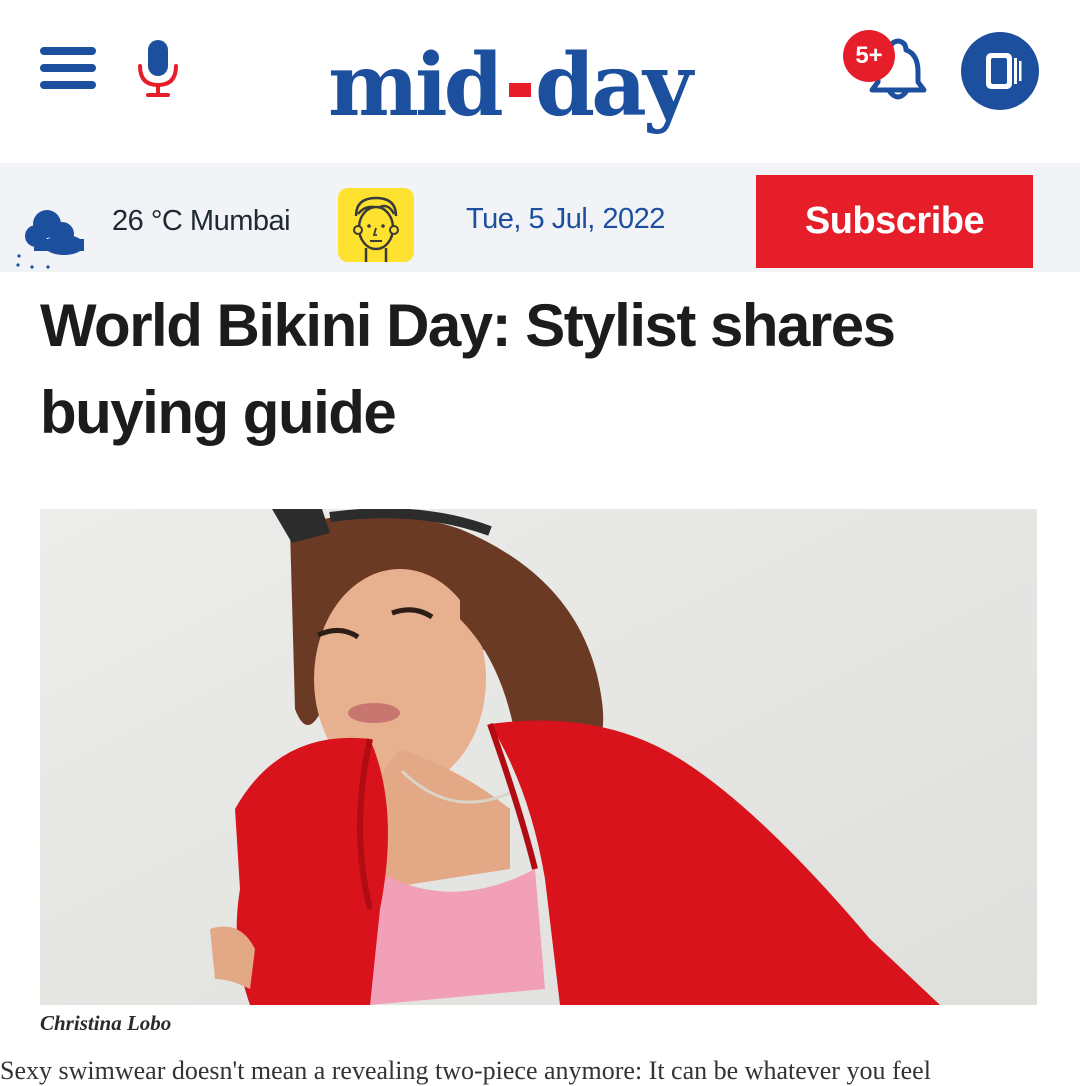 The height and width of the screenshot is (1086, 1080). I want to click on notification-badge: 5+, so click(869, 56).